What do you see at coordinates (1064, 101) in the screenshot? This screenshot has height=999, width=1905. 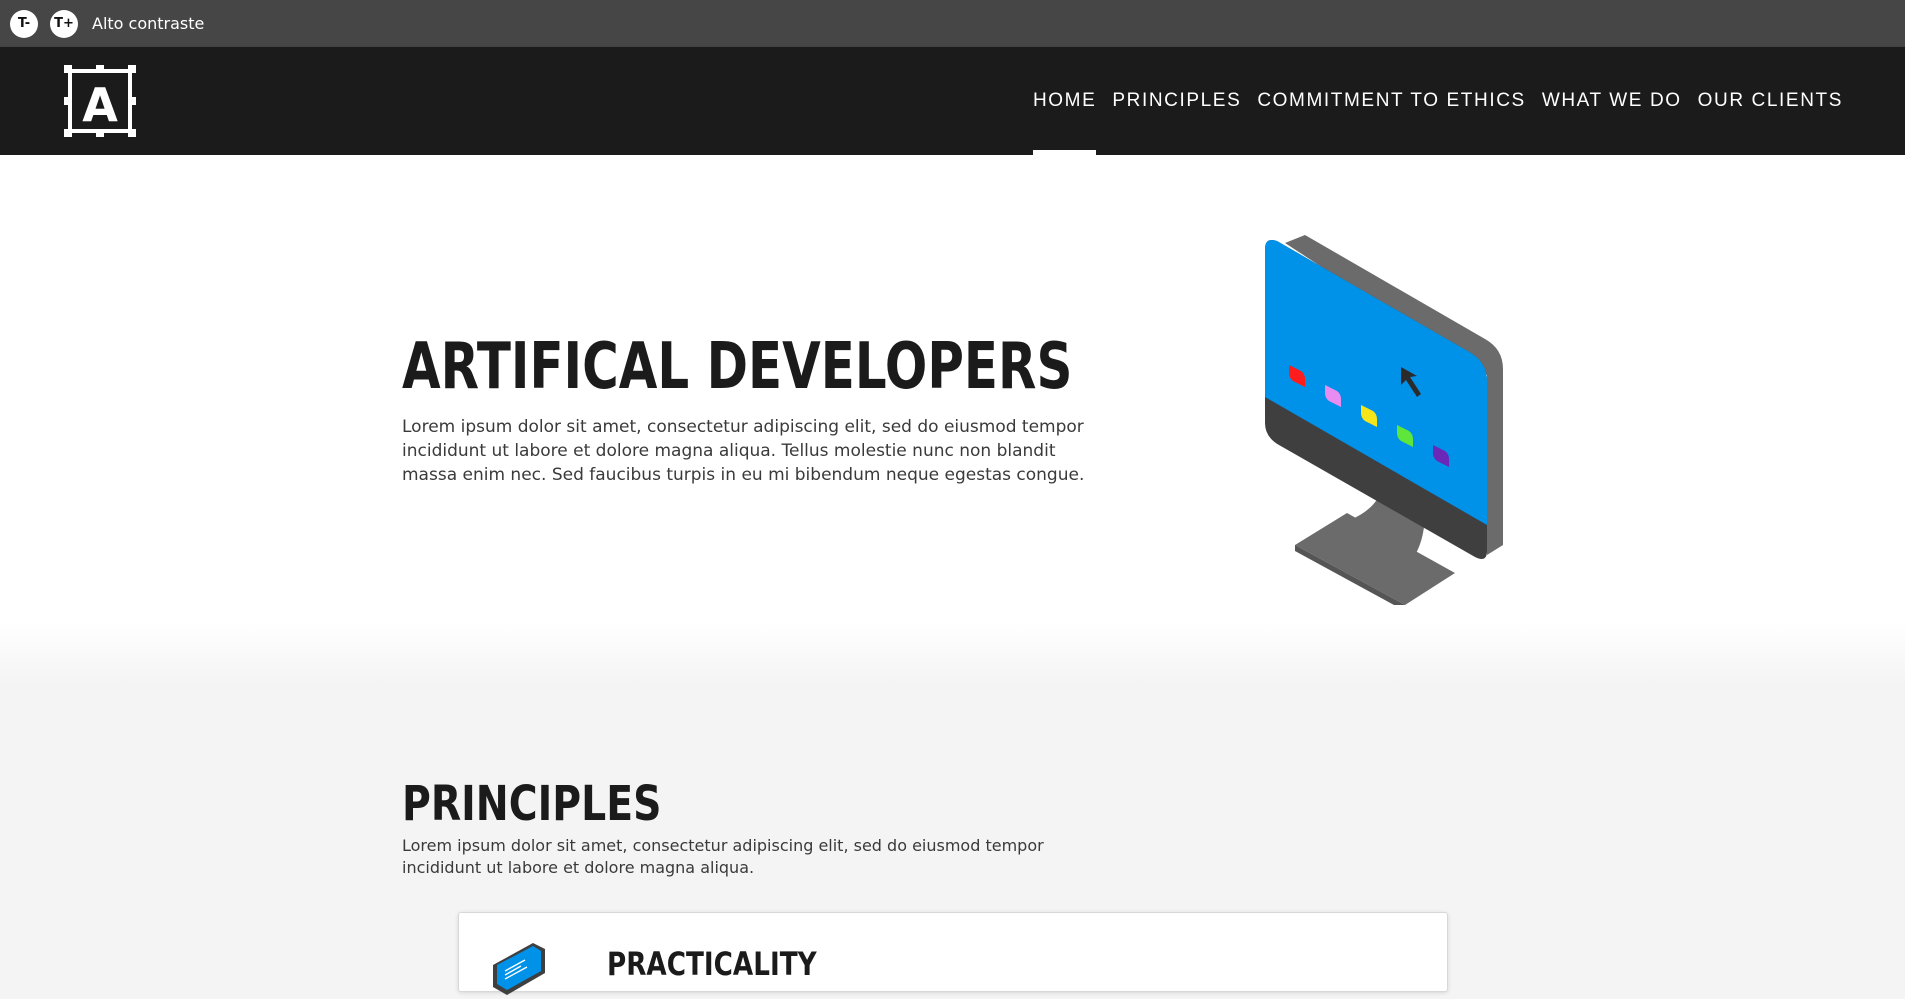 I see `nav-item-home: HOME` at bounding box center [1064, 101].